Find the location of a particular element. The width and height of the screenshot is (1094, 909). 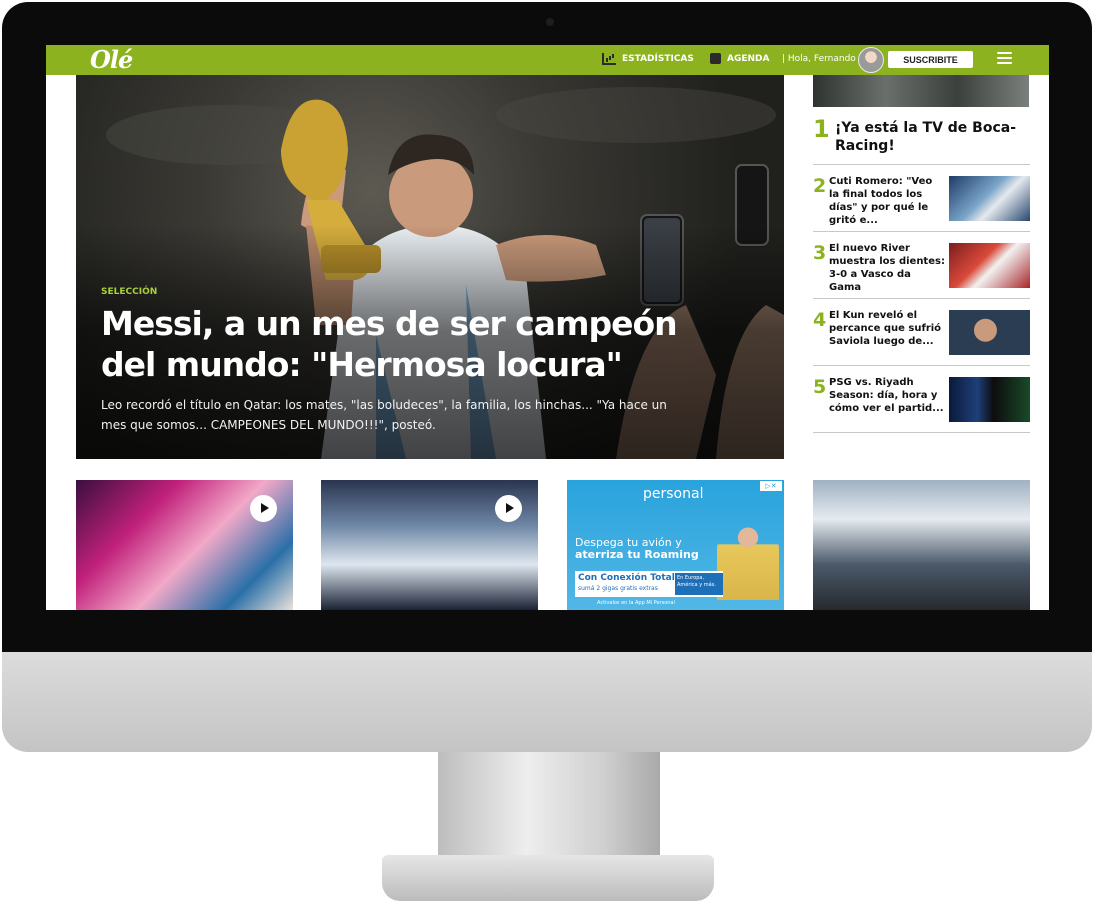

ad-footer: Activalos en la App Mi Personal is located at coordinates (636, 603).